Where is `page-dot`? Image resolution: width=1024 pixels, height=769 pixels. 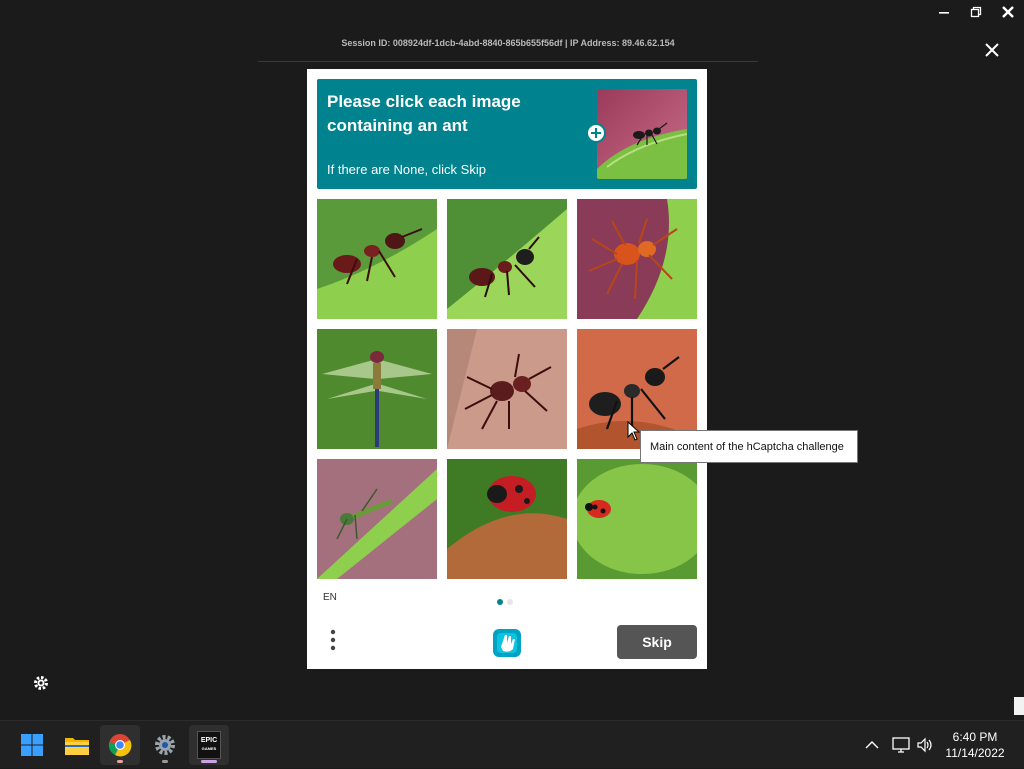 page-dot is located at coordinates (510, 602).